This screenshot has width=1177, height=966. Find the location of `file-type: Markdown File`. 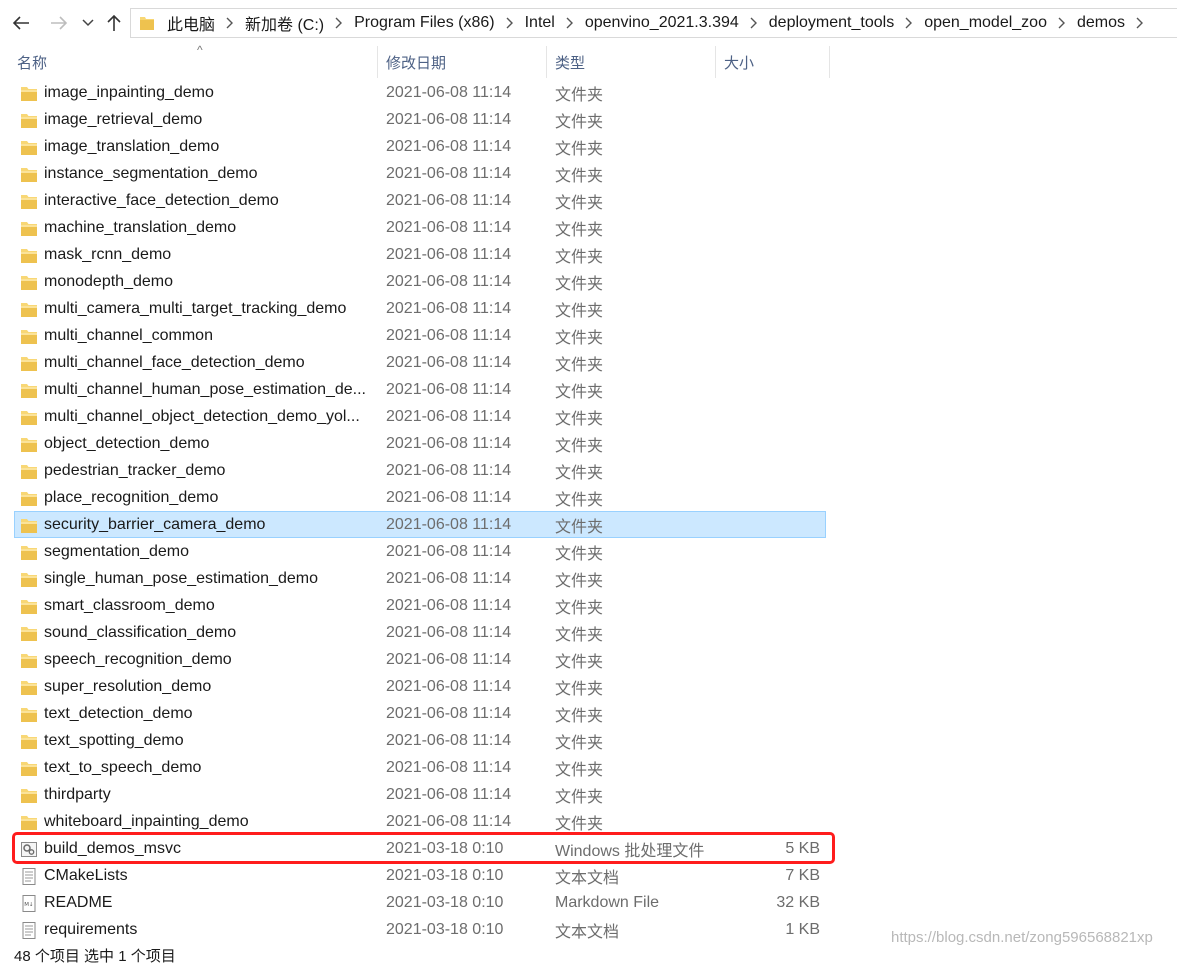

file-type: Markdown File is located at coordinates (607, 902).